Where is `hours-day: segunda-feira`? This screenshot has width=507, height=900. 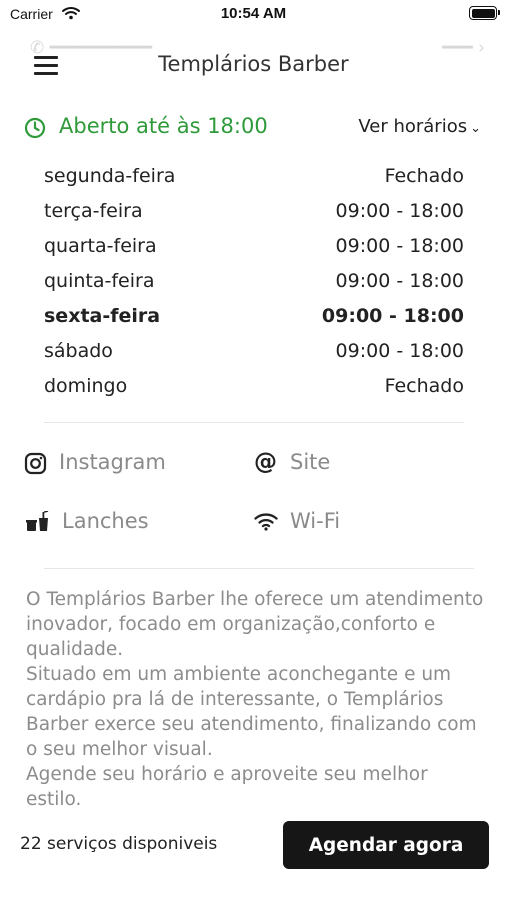
hours-day: segunda-feira is located at coordinates (110, 176).